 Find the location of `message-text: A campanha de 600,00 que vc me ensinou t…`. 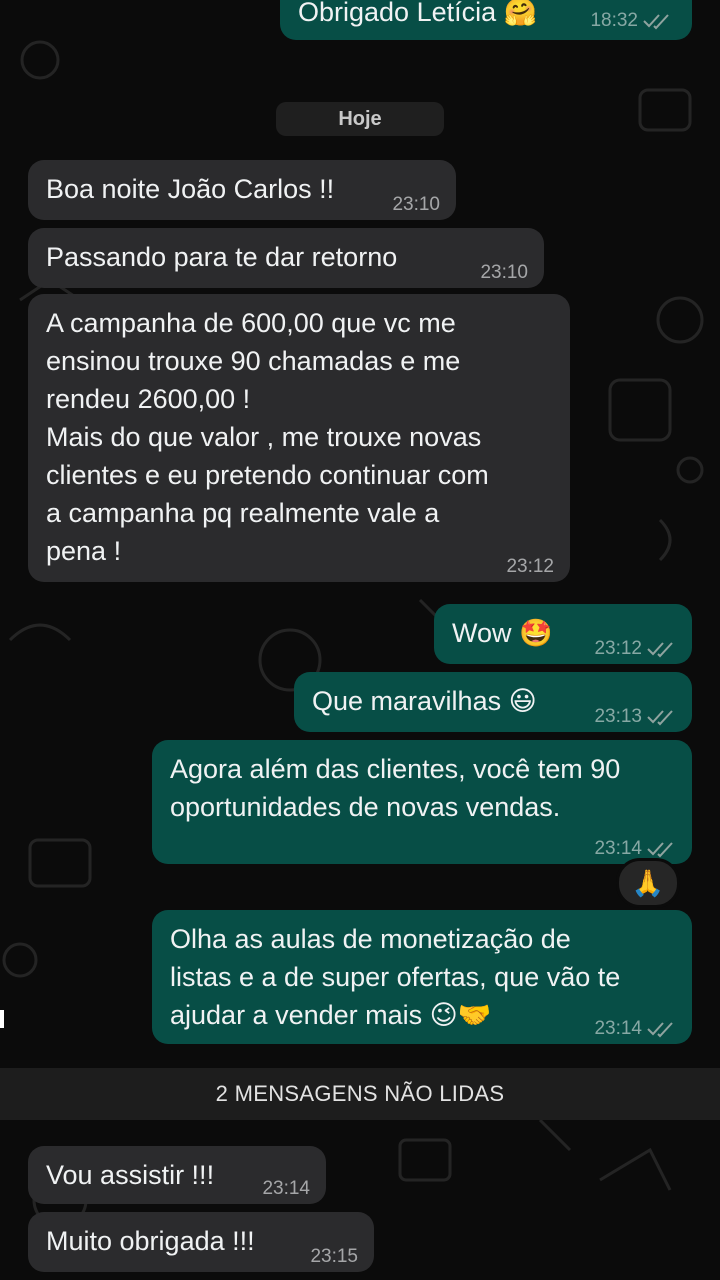

message-text: A campanha de 600,00 que vc me ensinou t… is located at coordinates (267, 437).